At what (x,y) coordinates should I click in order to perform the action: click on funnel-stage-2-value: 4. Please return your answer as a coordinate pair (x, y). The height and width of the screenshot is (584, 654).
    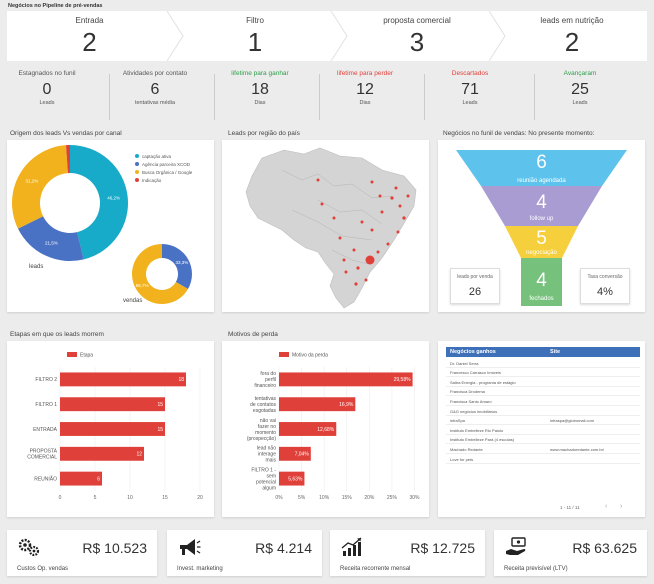
    Looking at the image, I should click on (541, 202).